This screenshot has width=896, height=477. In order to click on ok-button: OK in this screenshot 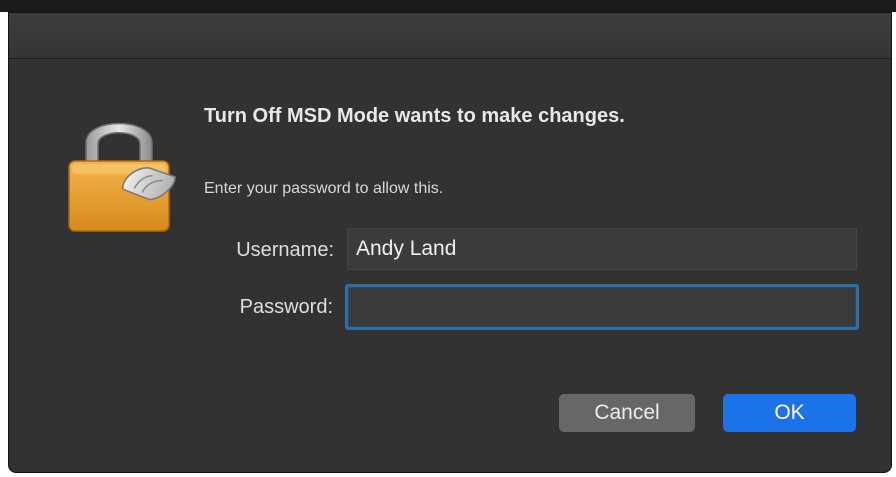, I will do `click(789, 413)`.